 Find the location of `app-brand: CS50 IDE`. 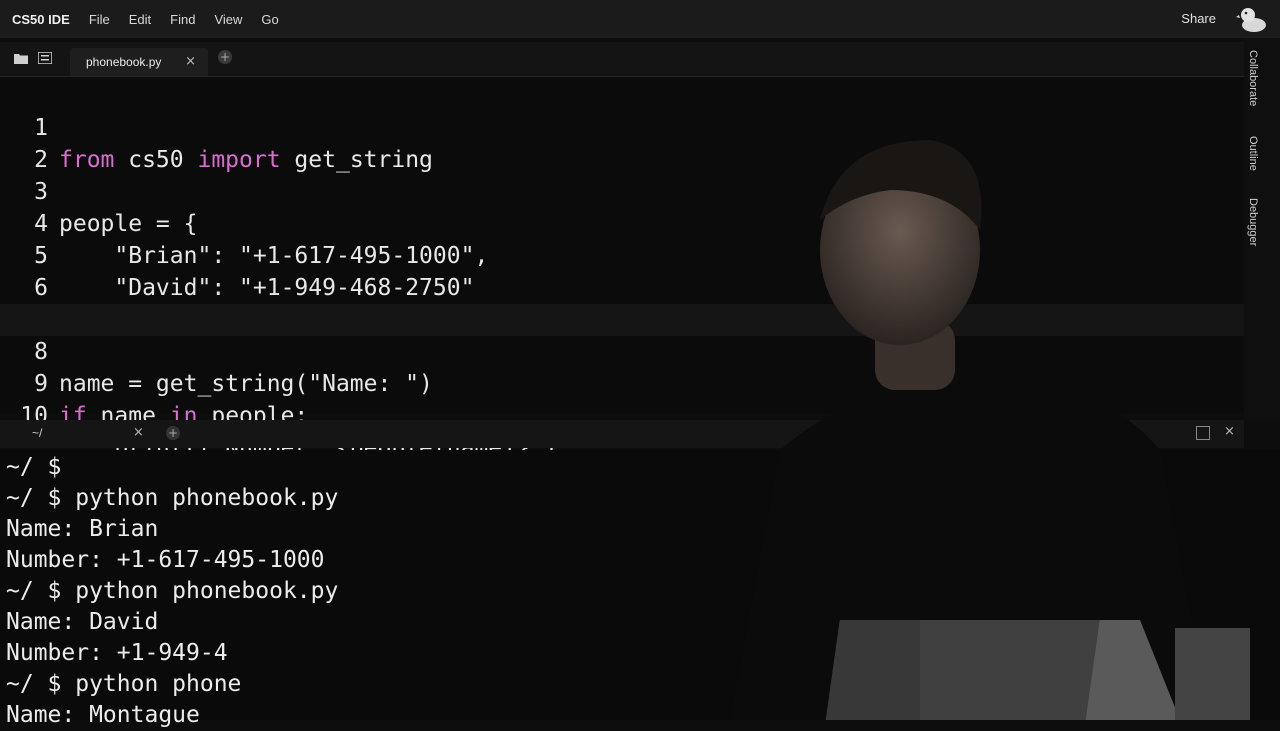

app-brand: CS50 IDE is located at coordinates (41, 19).